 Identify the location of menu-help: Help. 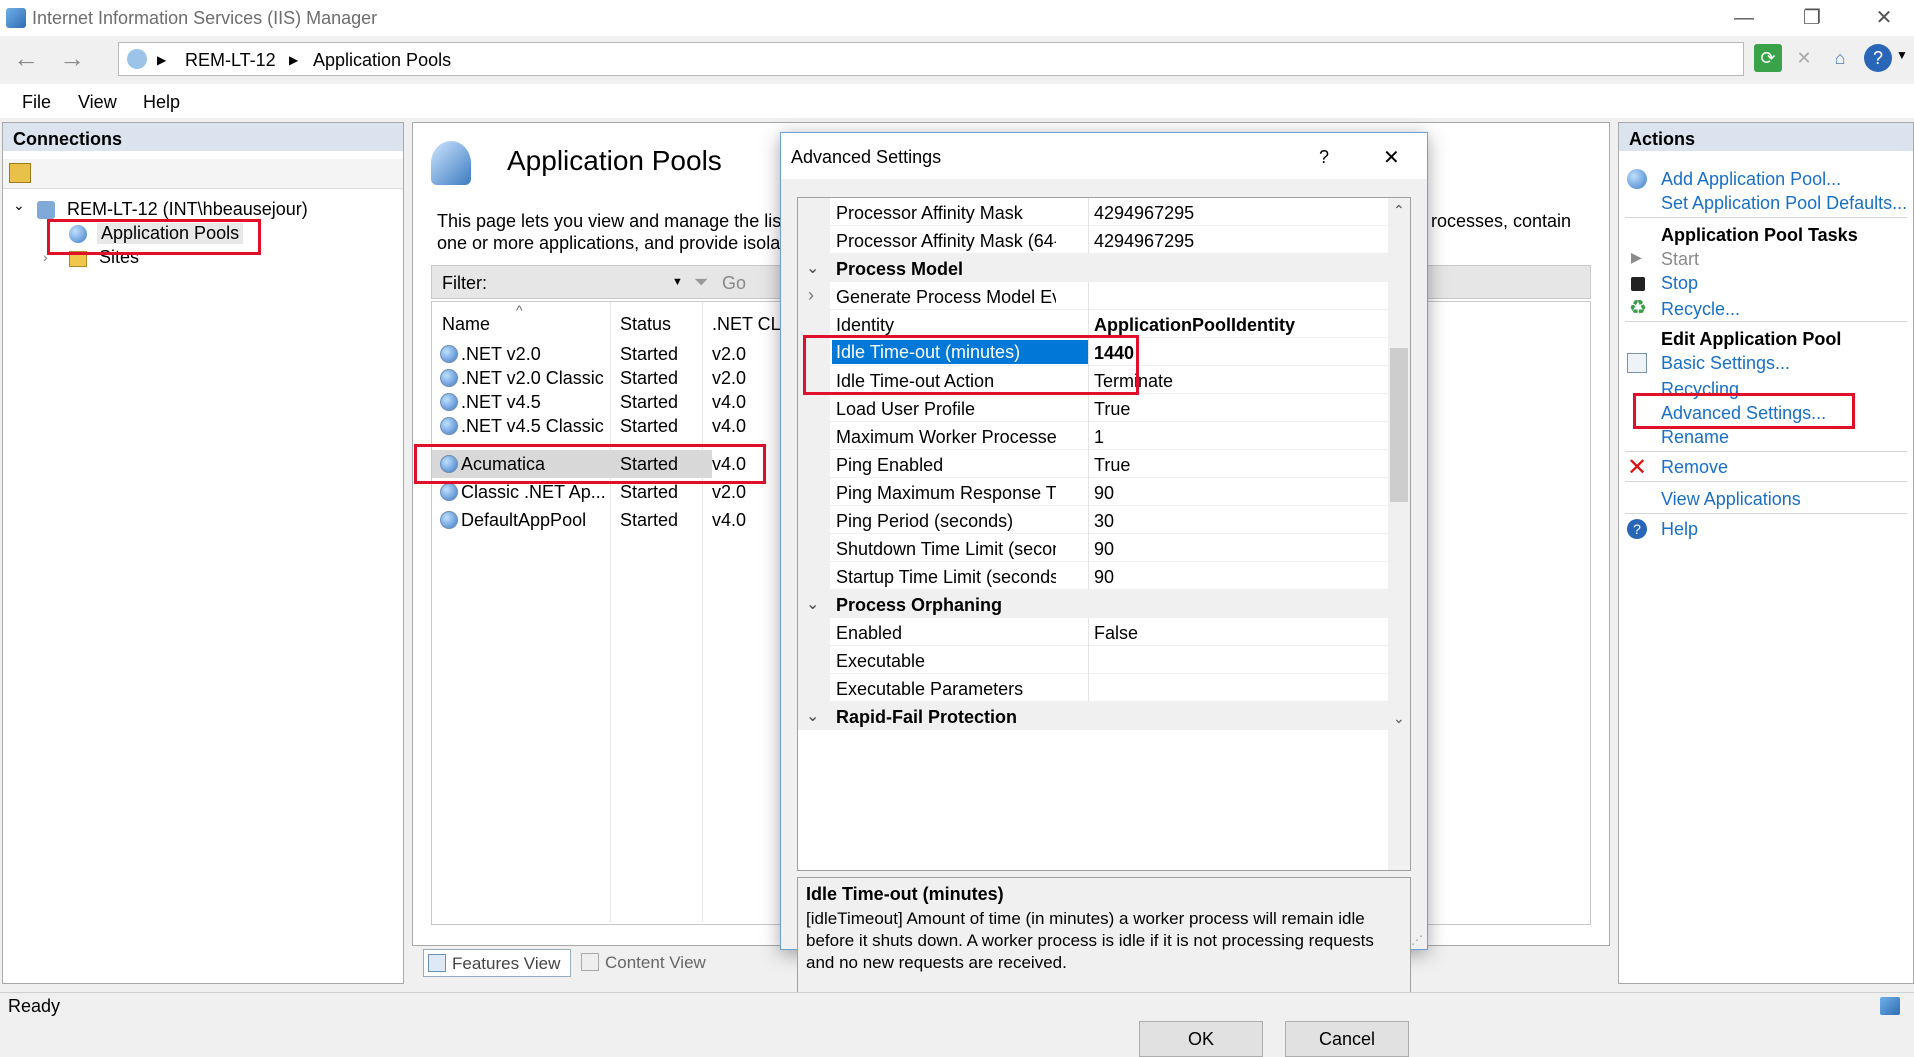
(161, 102).